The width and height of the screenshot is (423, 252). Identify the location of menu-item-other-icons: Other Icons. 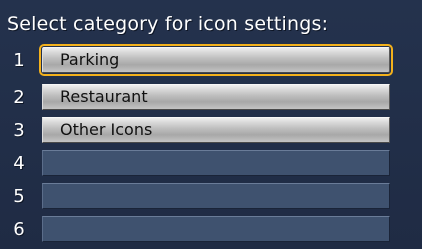
(216, 130).